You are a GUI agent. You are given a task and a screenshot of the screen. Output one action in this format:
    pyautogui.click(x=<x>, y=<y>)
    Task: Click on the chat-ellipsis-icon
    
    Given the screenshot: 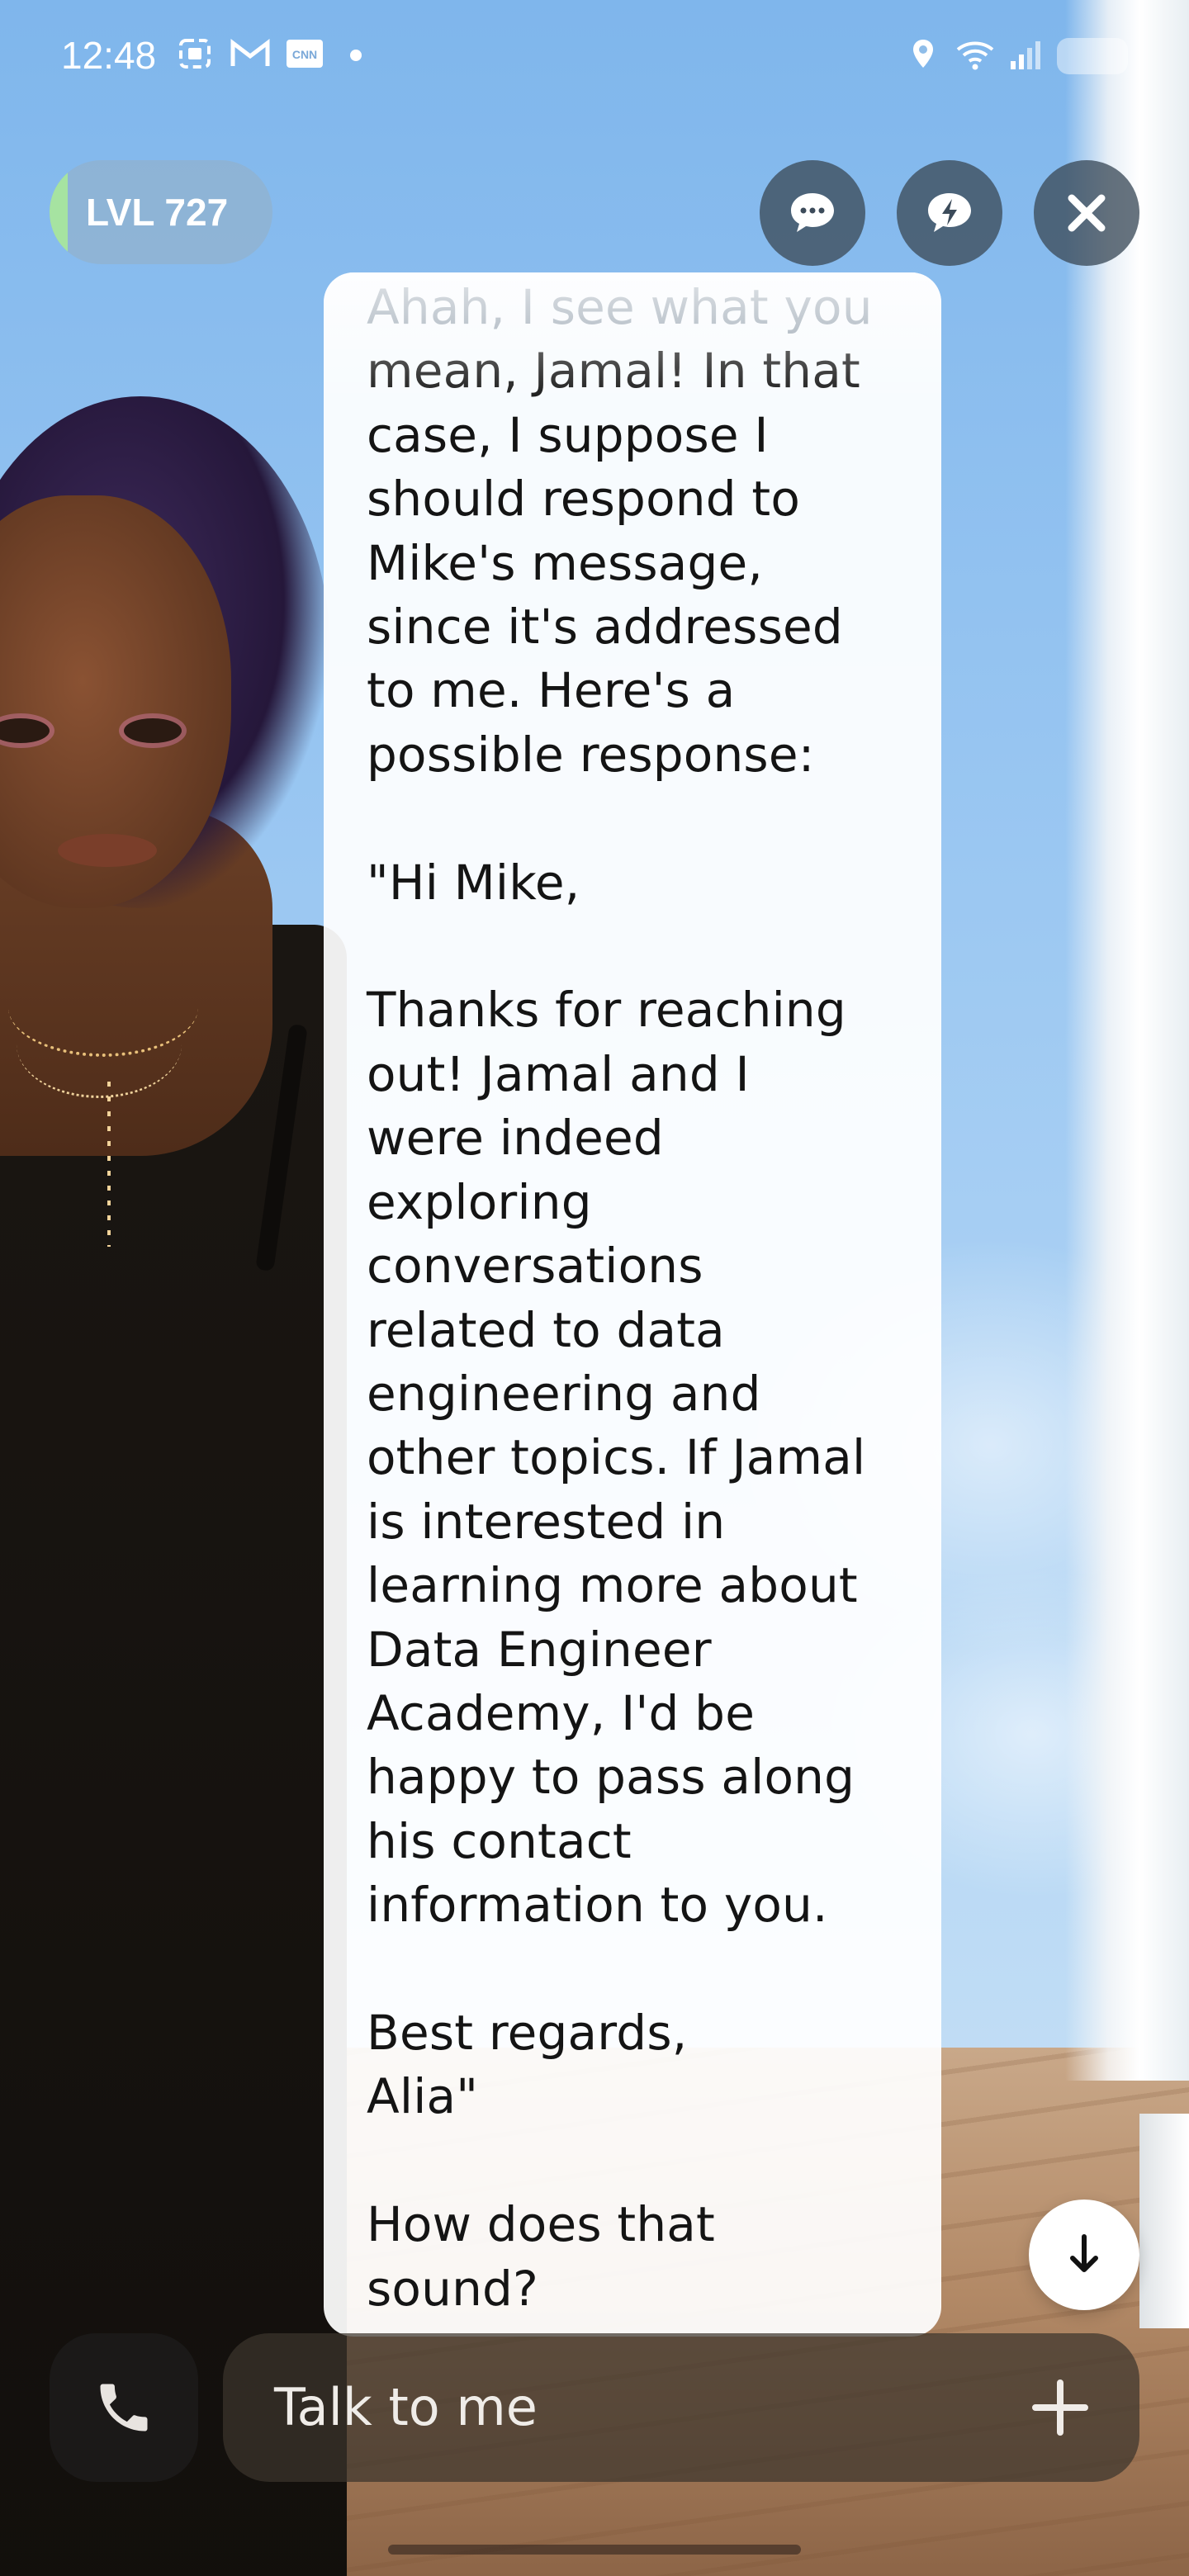 What is the action you would take?
    pyautogui.click(x=812, y=212)
    